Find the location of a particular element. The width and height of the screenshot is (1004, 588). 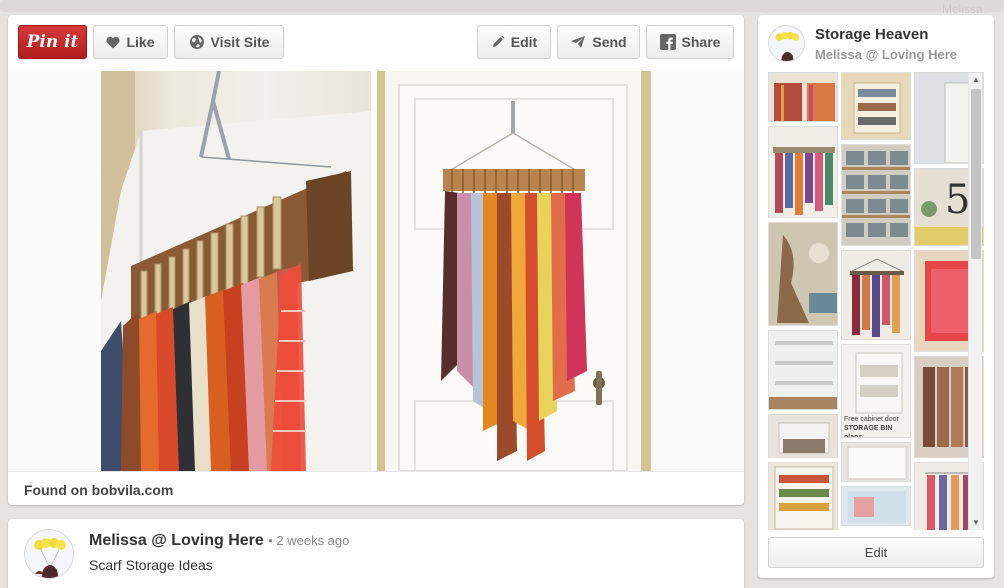

thumb-column: Free cabinet door STORAGE BIN plans is located at coordinates (876, 301).